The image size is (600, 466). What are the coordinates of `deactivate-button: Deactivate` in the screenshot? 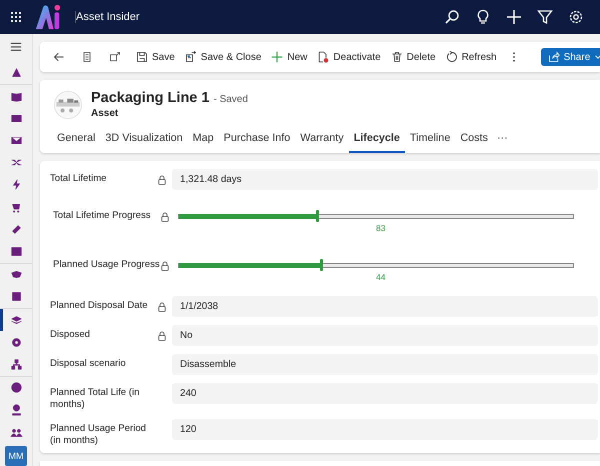 It's located at (349, 57).